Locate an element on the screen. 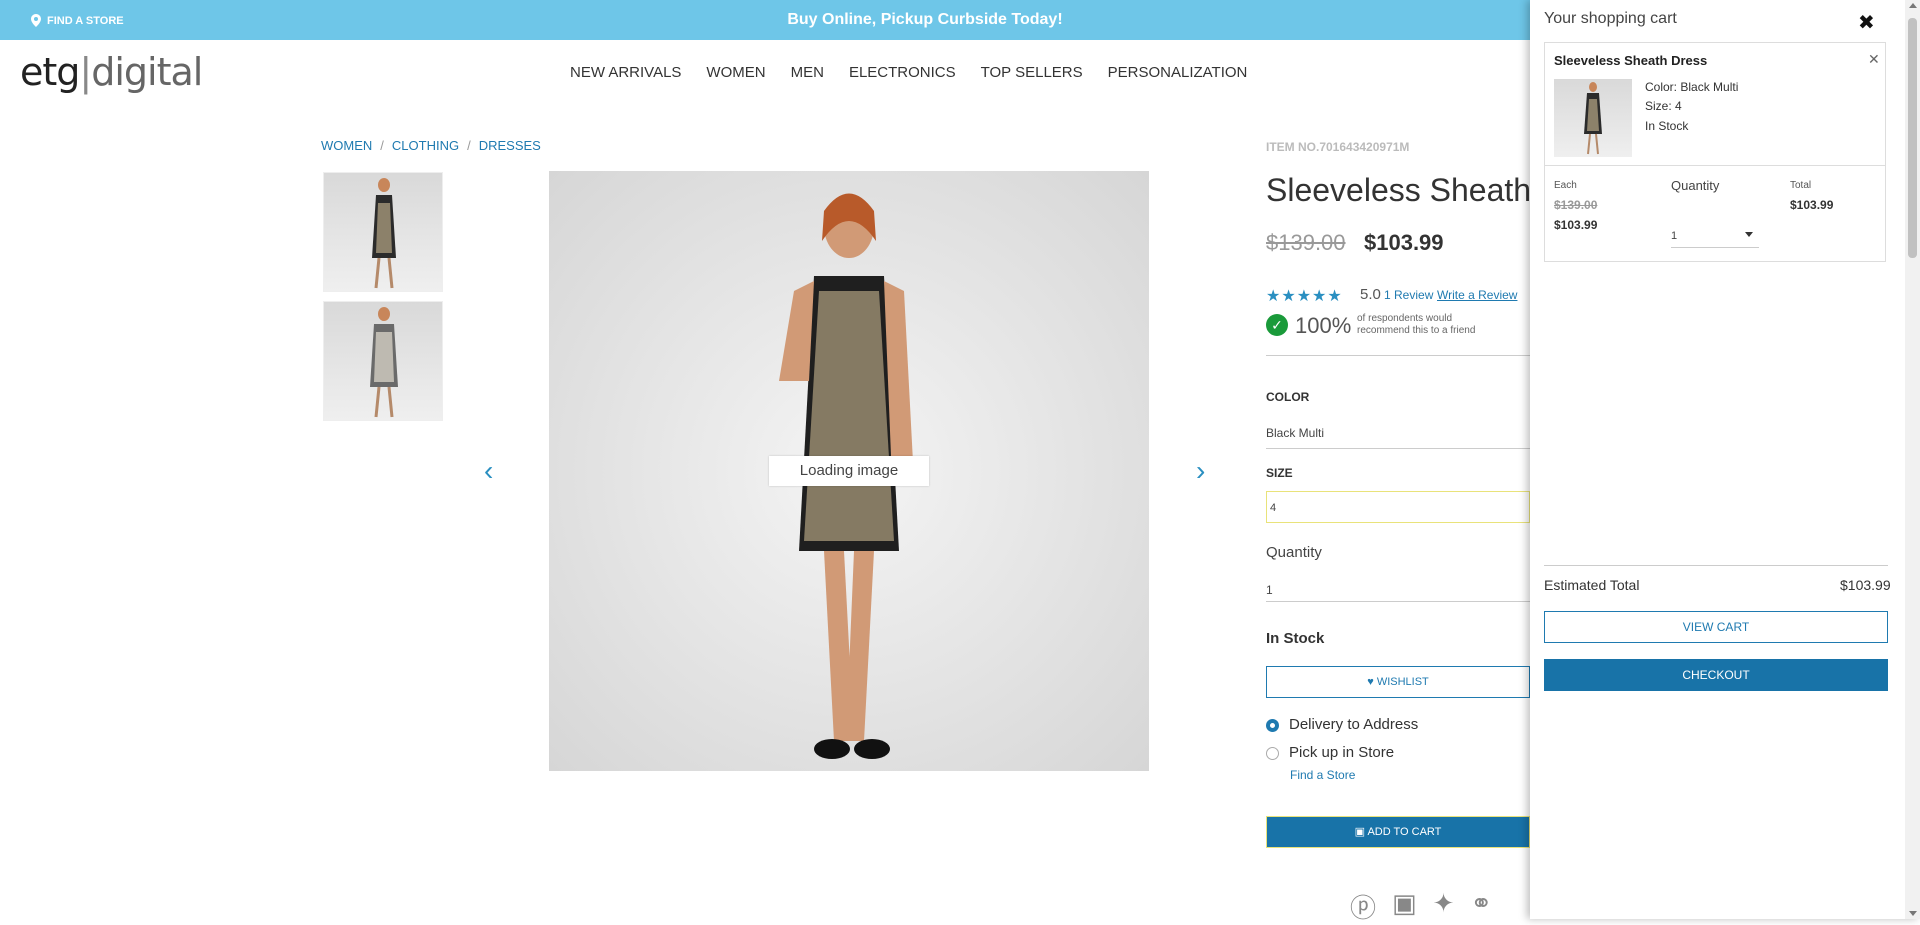 This screenshot has width=1920, height=925. chevron-down-icon is located at coordinates (1749, 234).